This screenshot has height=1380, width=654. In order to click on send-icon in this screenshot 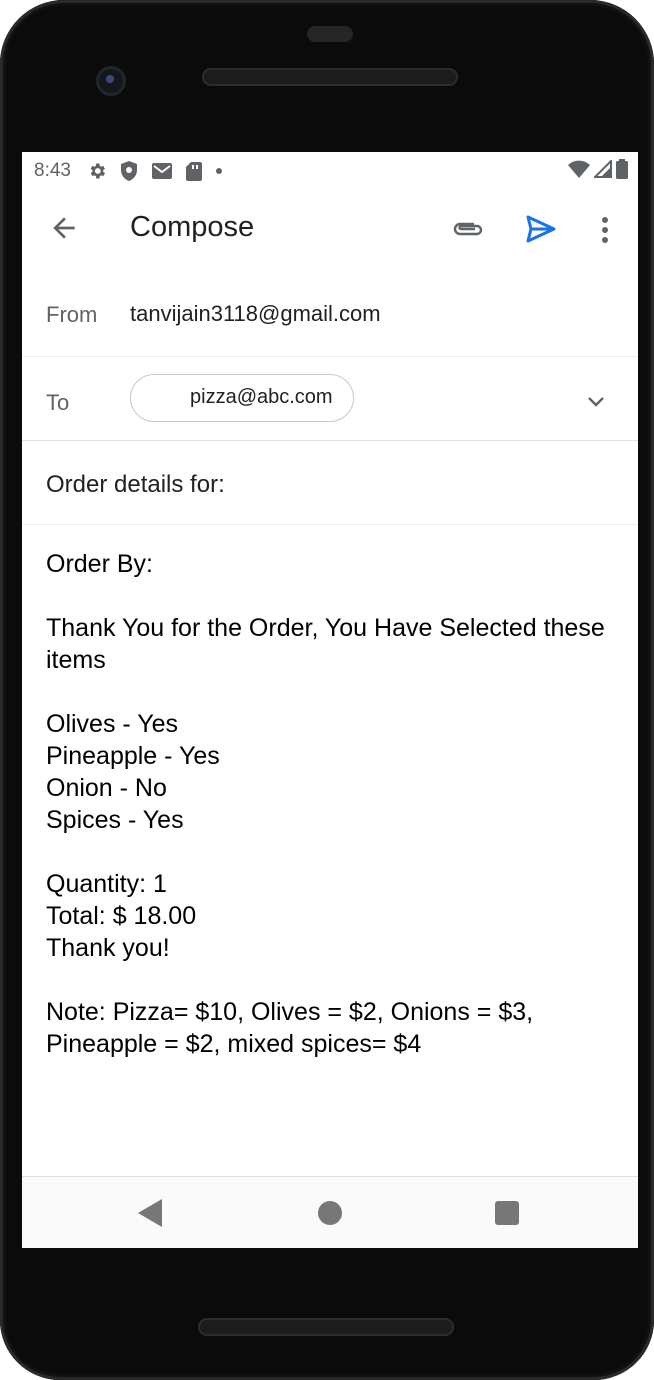, I will do `click(541, 231)`.